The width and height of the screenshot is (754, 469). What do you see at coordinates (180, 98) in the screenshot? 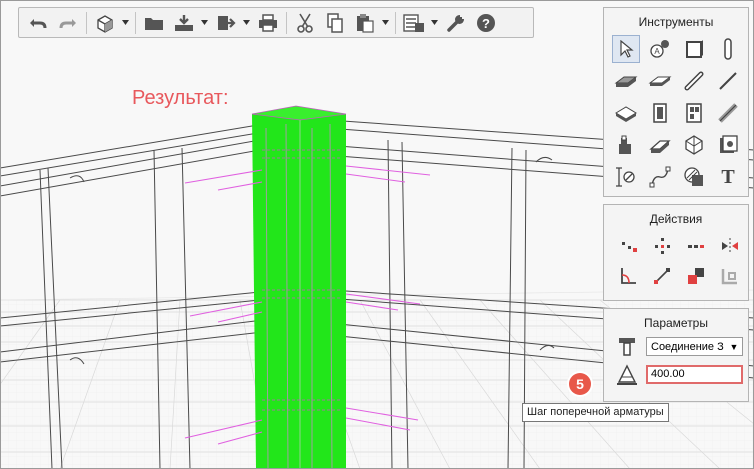
I see `result-label: Результат:` at bounding box center [180, 98].